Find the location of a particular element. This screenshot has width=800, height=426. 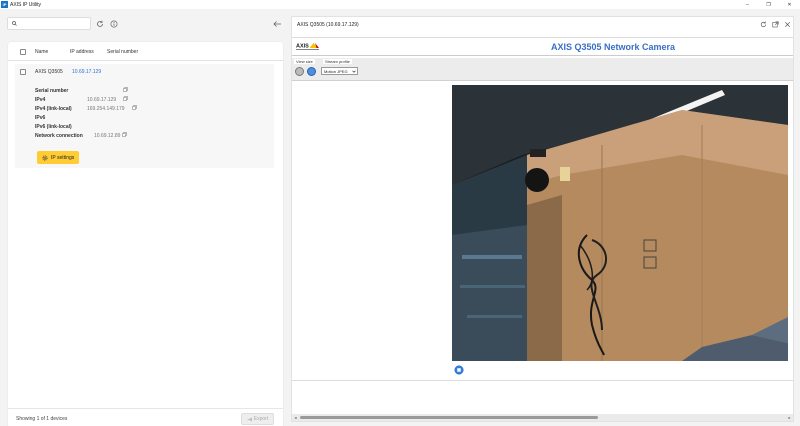

scrollbar-thumb is located at coordinates (449, 417).